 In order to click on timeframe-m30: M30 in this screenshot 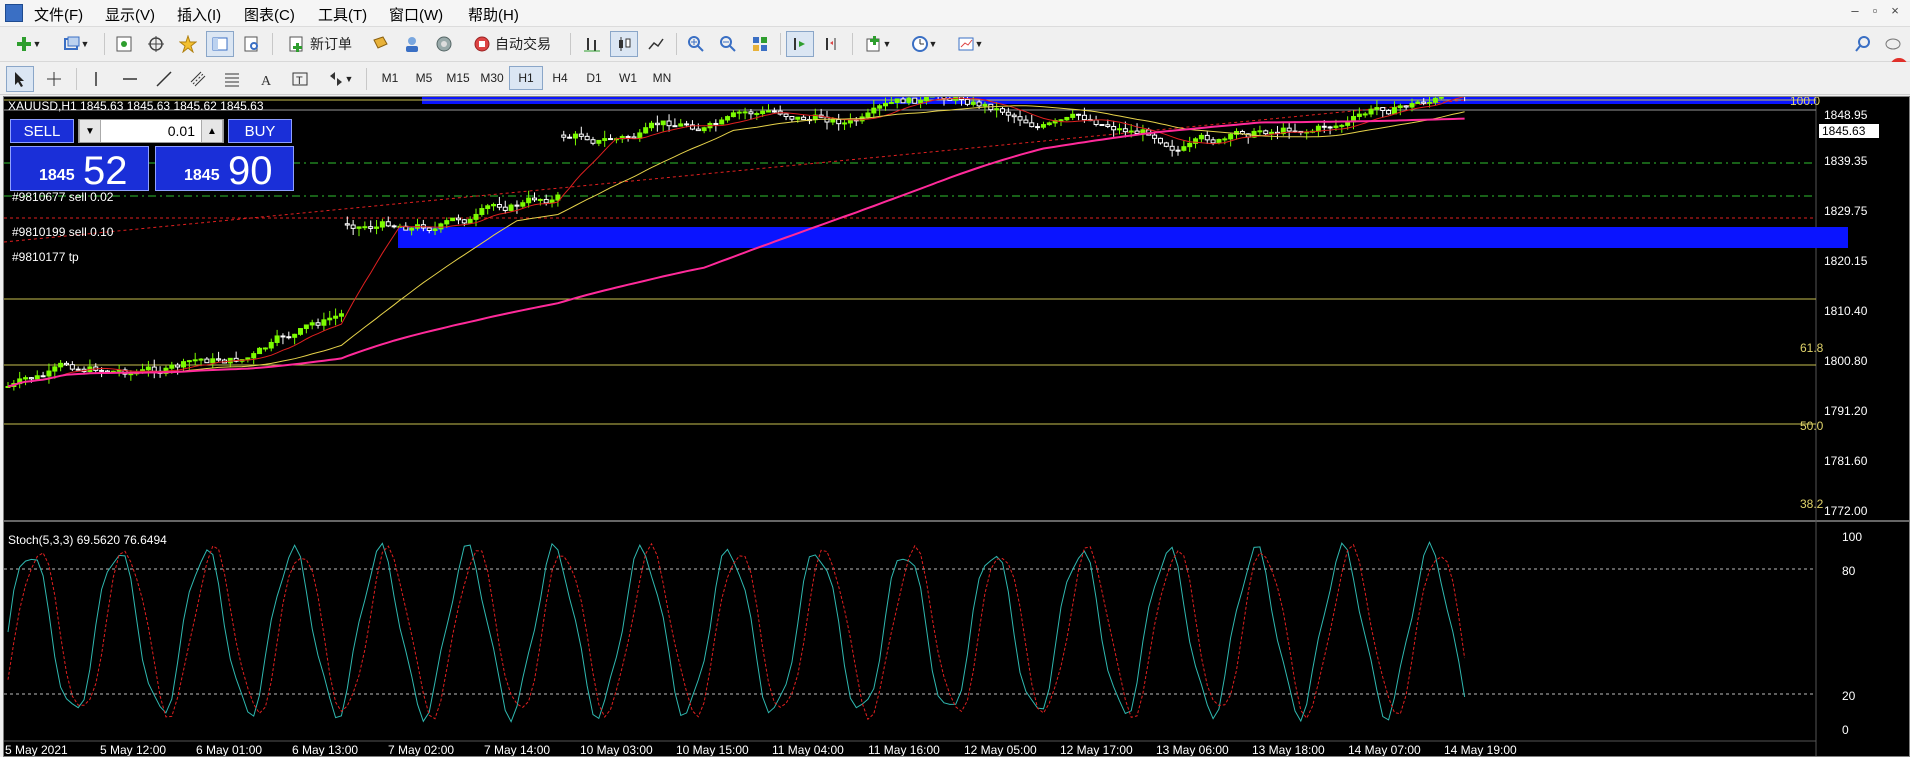, I will do `click(492, 78)`.